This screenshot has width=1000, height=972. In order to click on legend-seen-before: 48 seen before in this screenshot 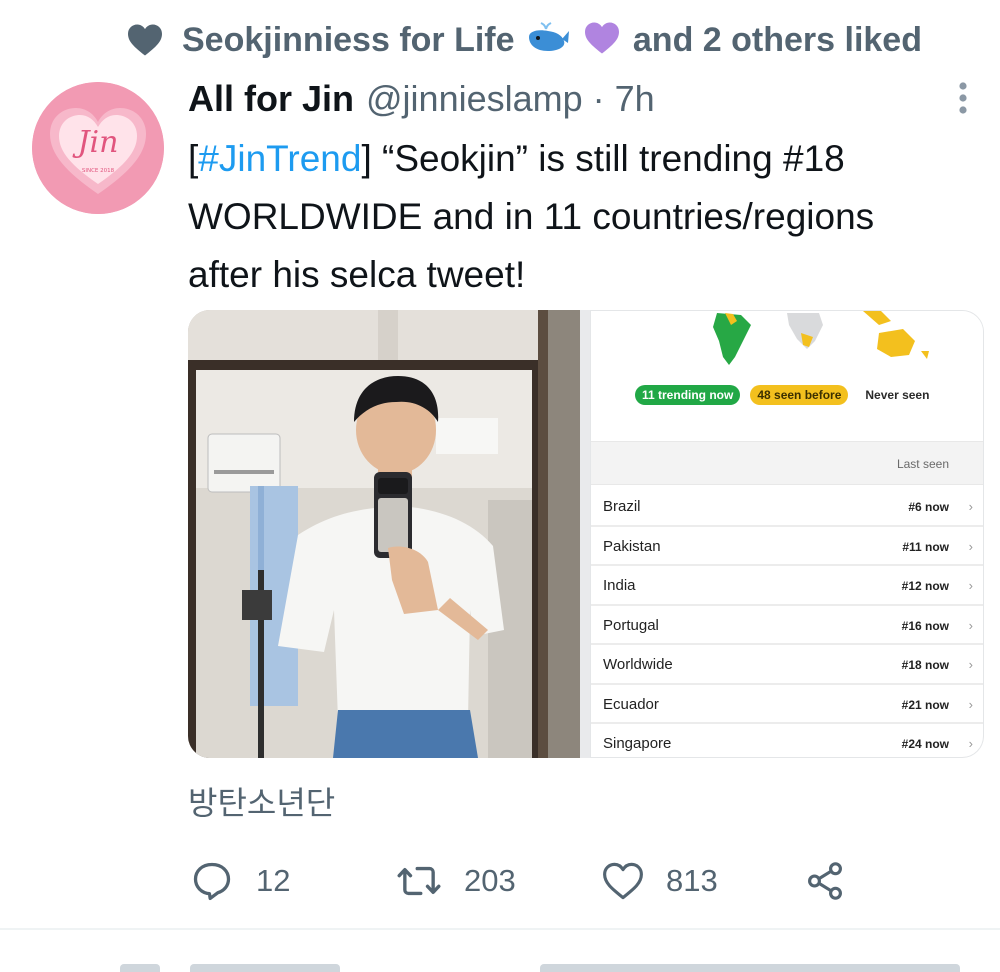, I will do `click(799, 395)`.